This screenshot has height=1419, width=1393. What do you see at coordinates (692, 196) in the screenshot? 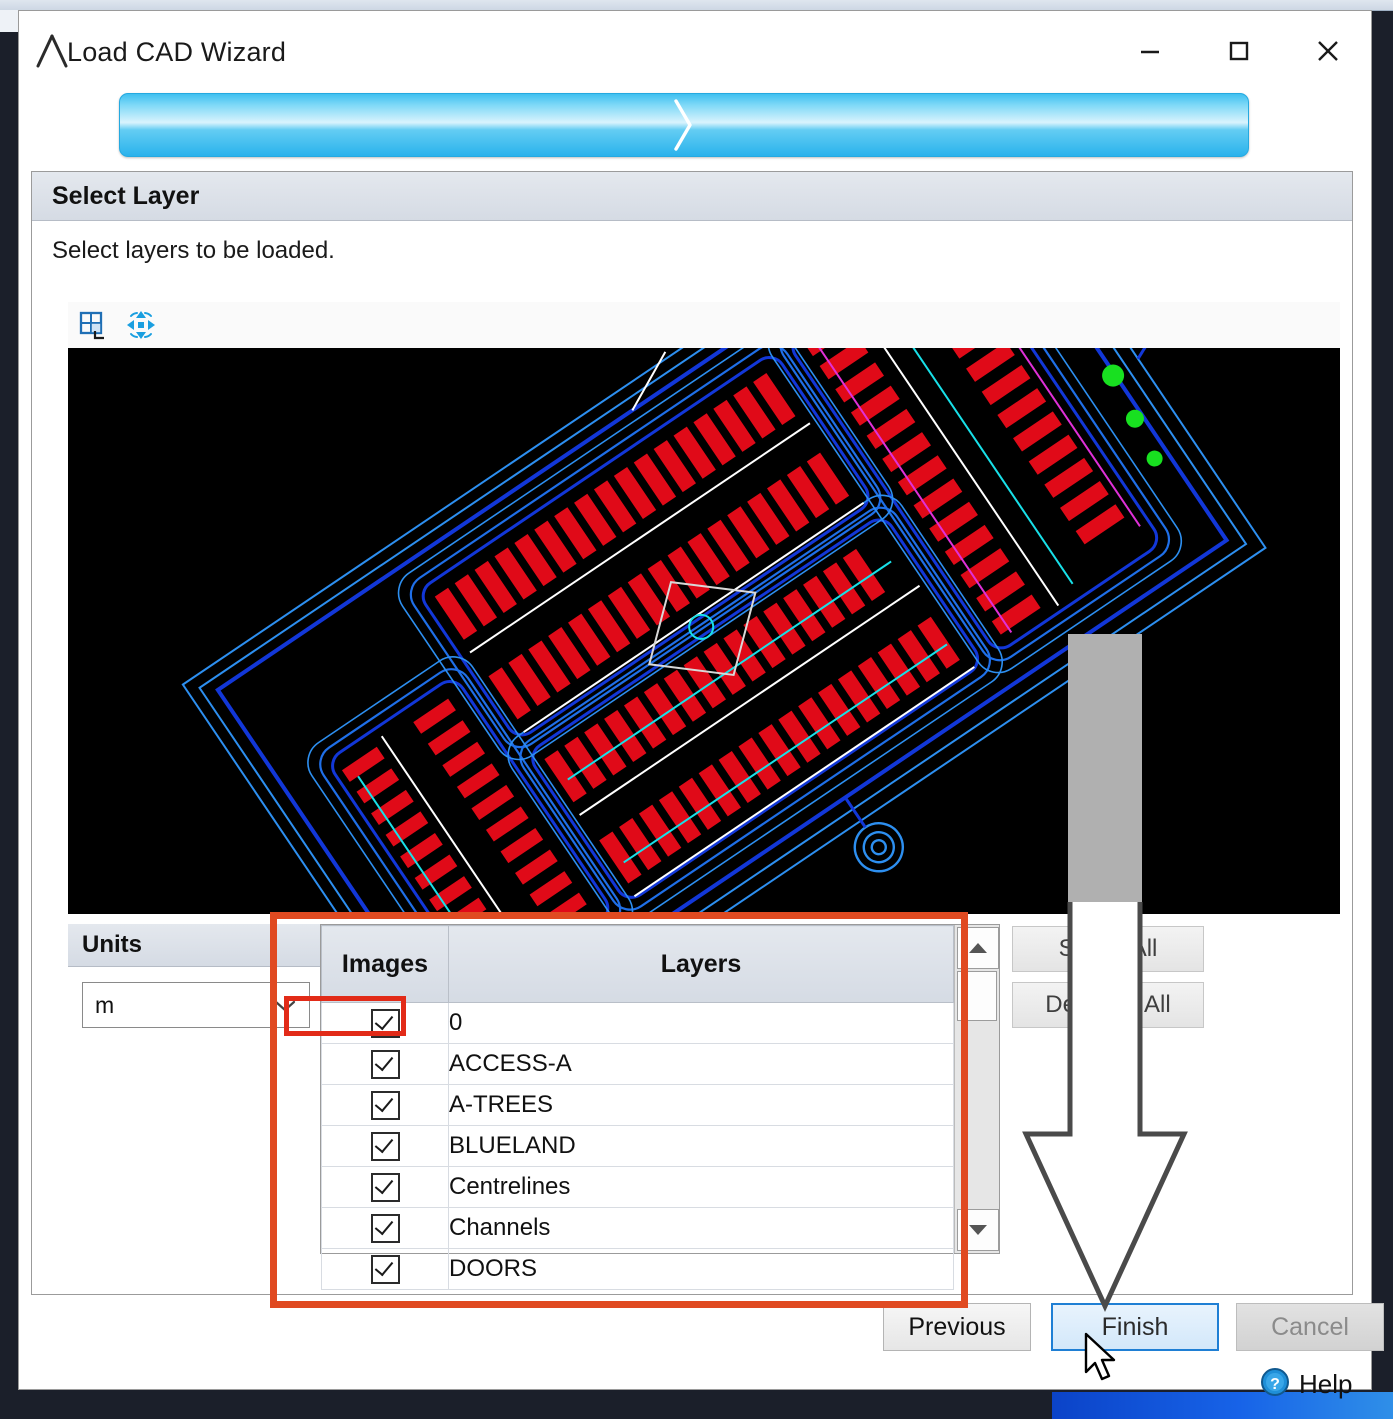
I see `section-header: Select Layer` at bounding box center [692, 196].